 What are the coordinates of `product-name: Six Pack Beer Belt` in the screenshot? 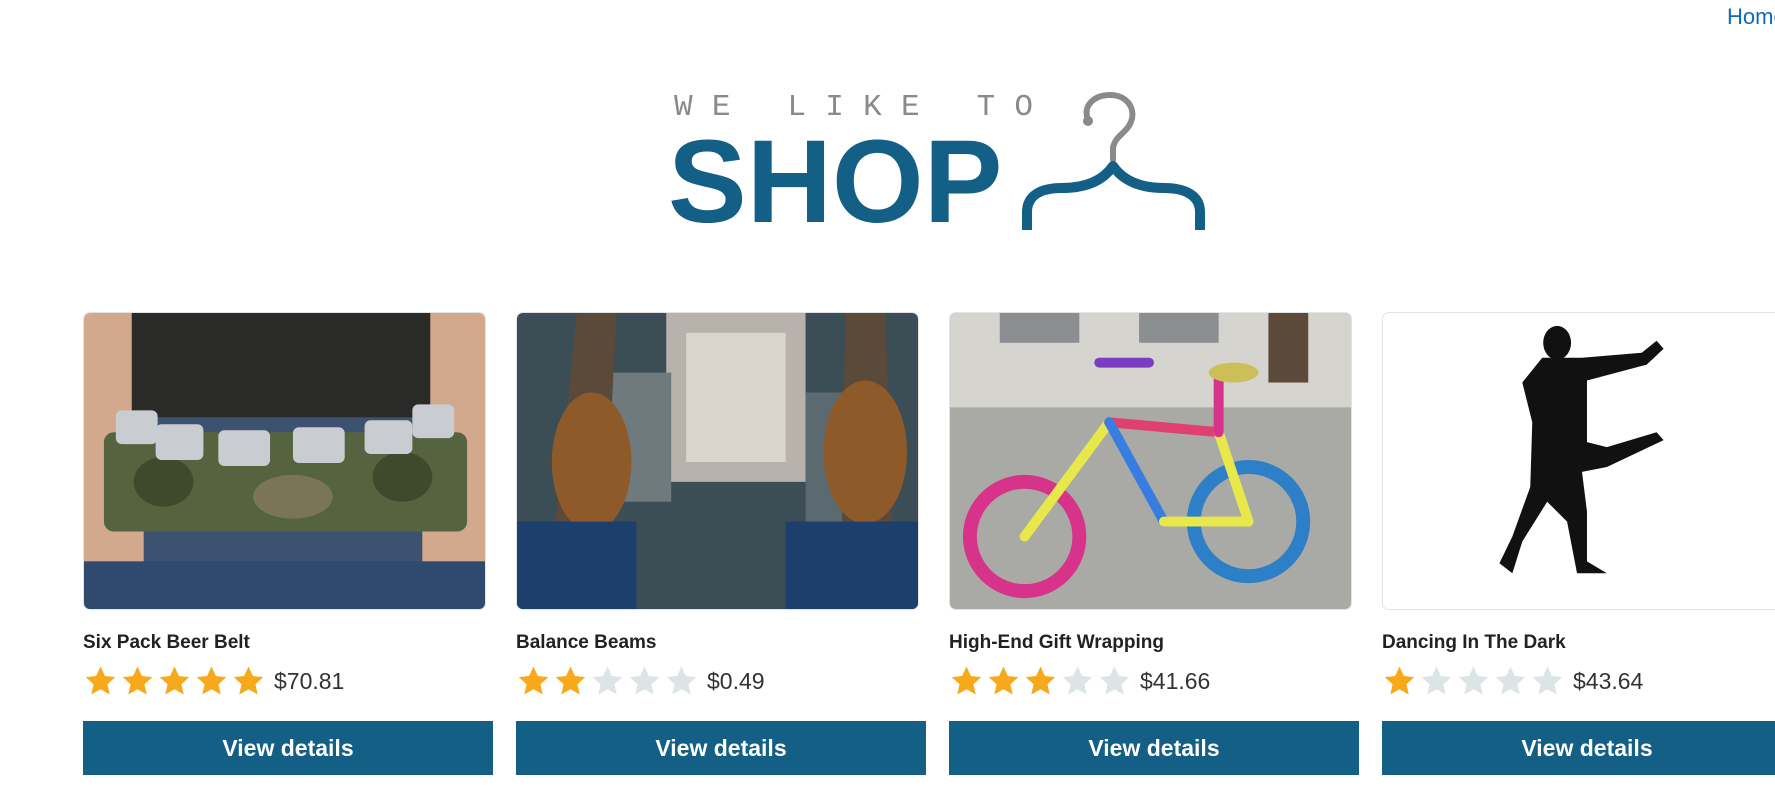 It's located at (166, 643).